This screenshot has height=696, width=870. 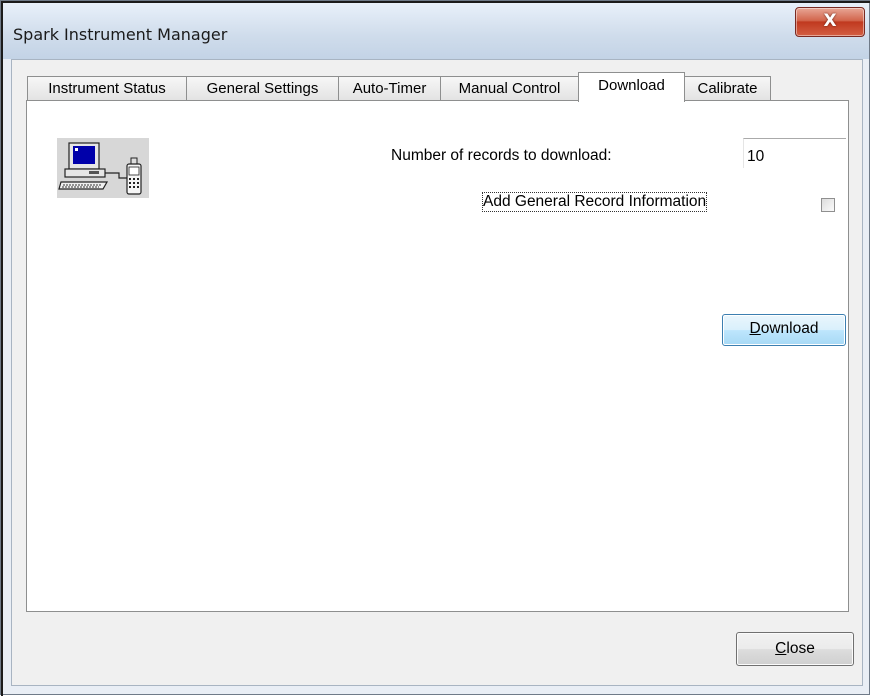 I want to click on download-button-mnemonic: D, so click(x=755, y=328).